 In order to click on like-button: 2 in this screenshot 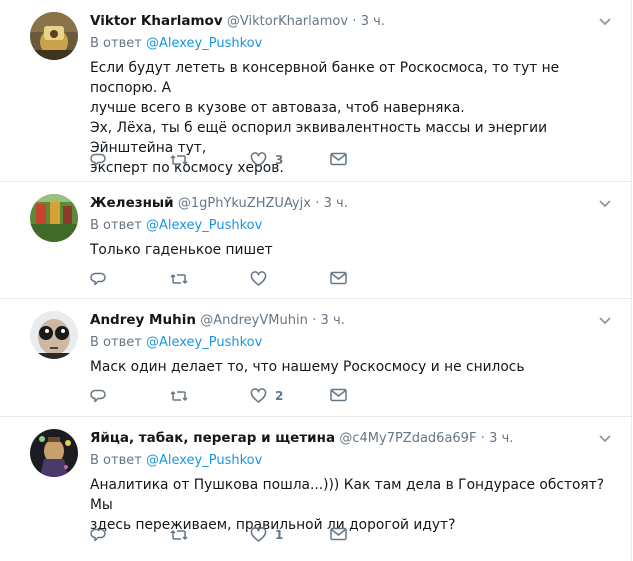, I will do `click(266, 396)`.